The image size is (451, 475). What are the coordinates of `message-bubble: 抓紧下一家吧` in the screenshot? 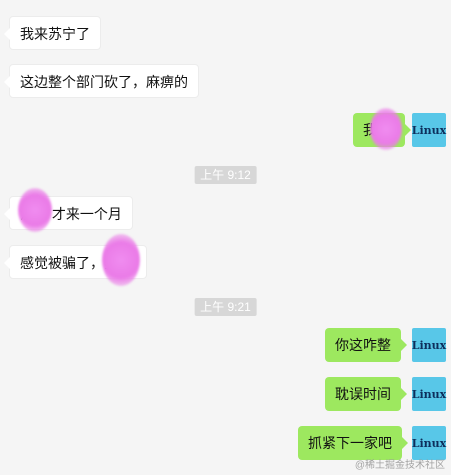 It's located at (353, 443).